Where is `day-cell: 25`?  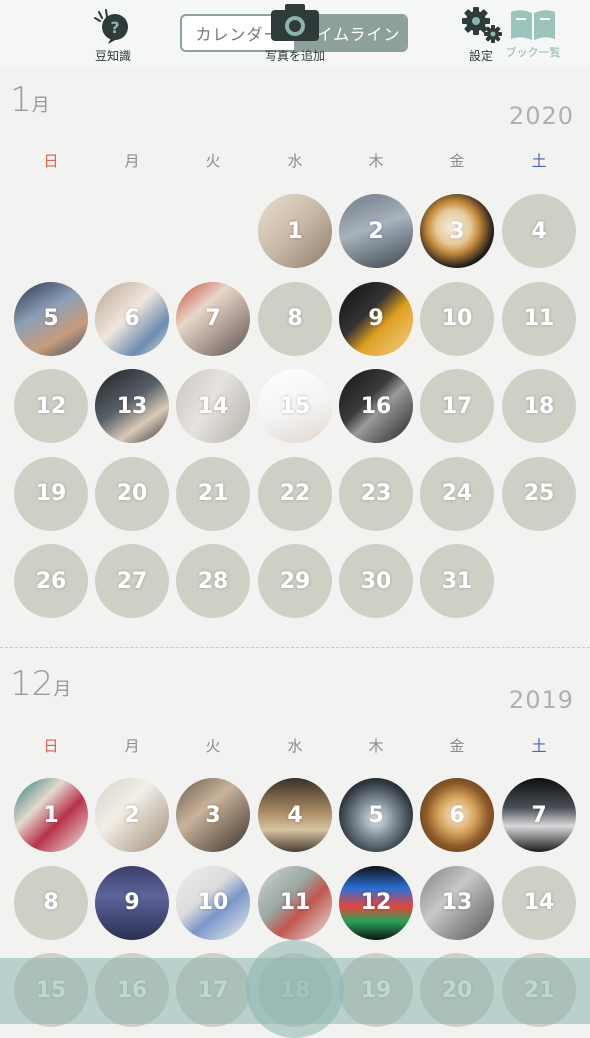
day-cell: 25 is located at coordinates (539, 493).